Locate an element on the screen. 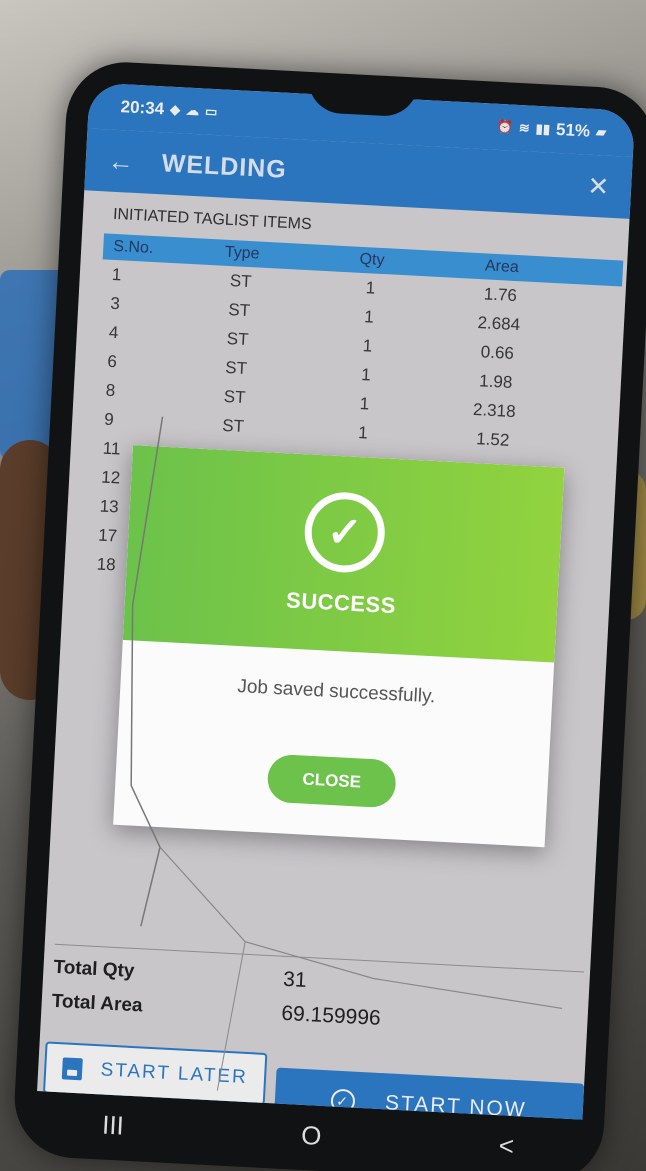 This screenshot has width=646, height=1171. success-check-icon: ✓ is located at coordinates (344, 531).